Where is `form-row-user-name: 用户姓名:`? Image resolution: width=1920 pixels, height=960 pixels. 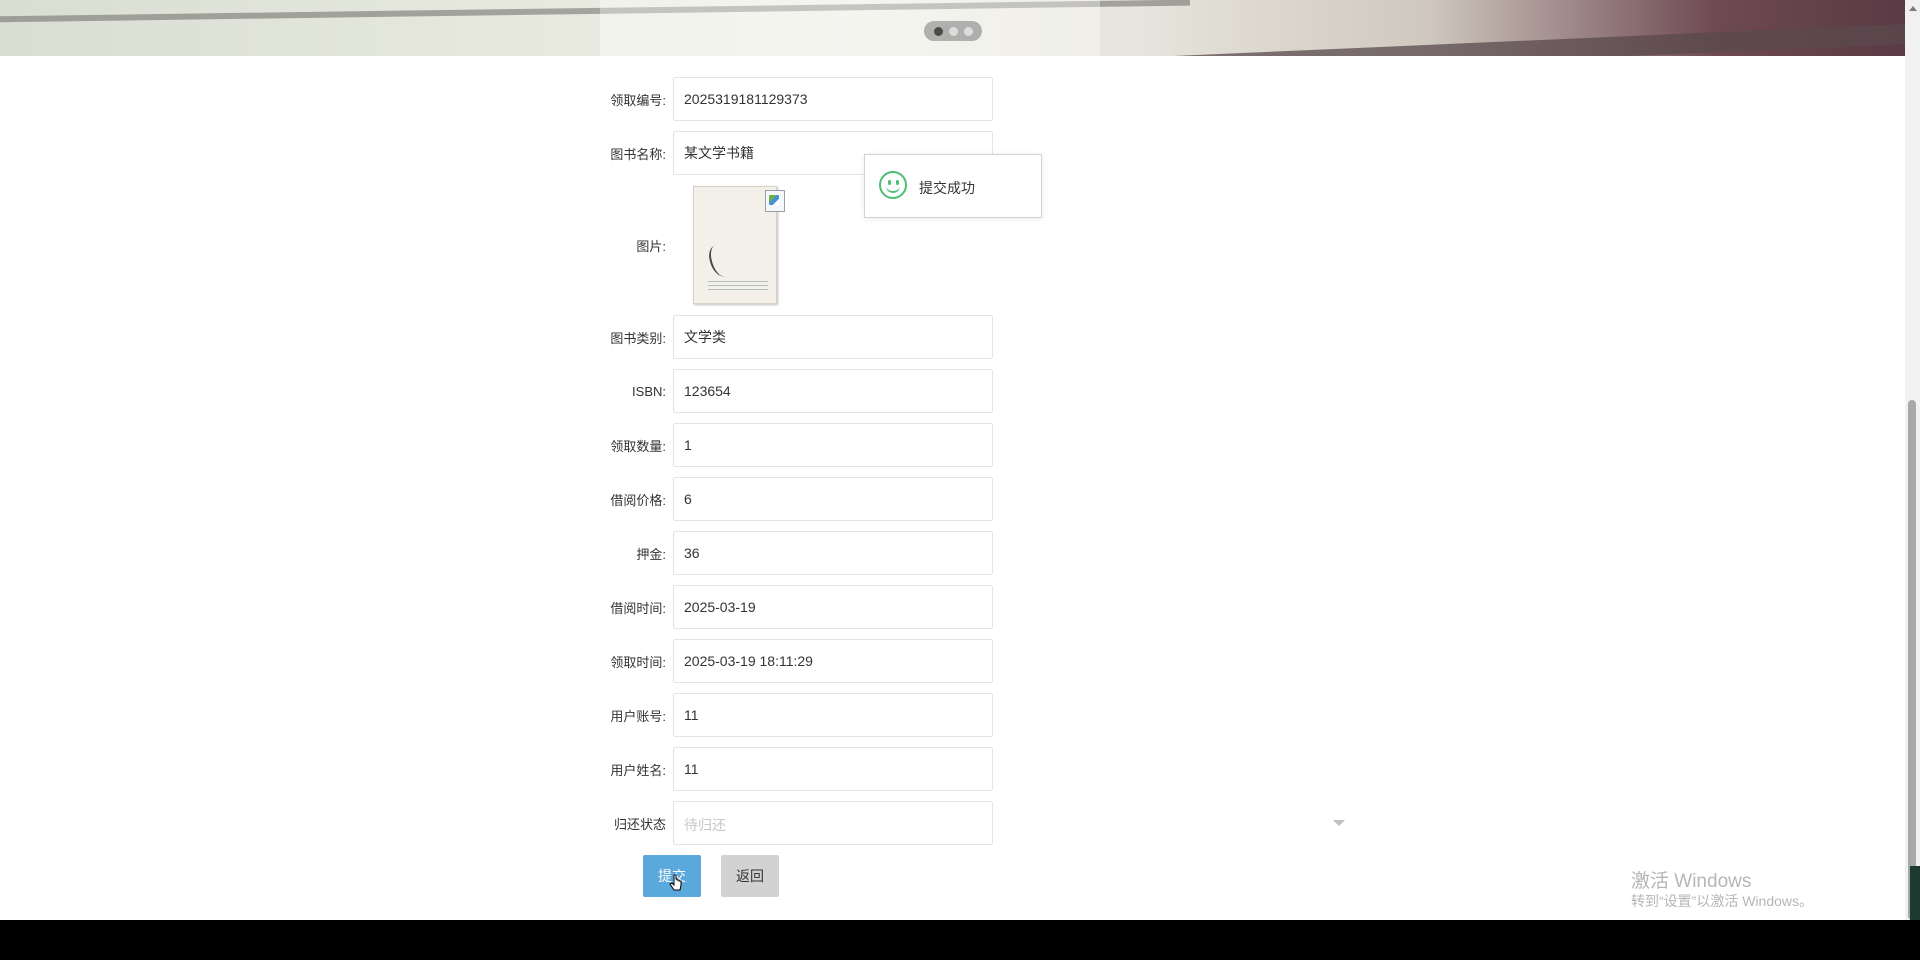 form-row-user-name: 用户姓名: is located at coordinates (776, 769).